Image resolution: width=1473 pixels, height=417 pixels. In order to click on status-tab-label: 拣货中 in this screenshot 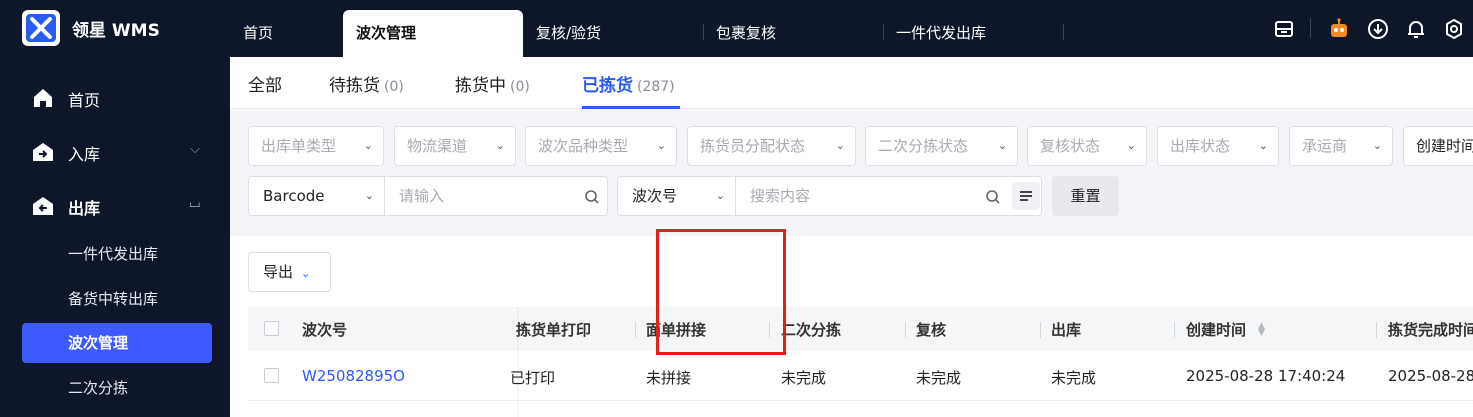, I will do `click(480, 86)`.